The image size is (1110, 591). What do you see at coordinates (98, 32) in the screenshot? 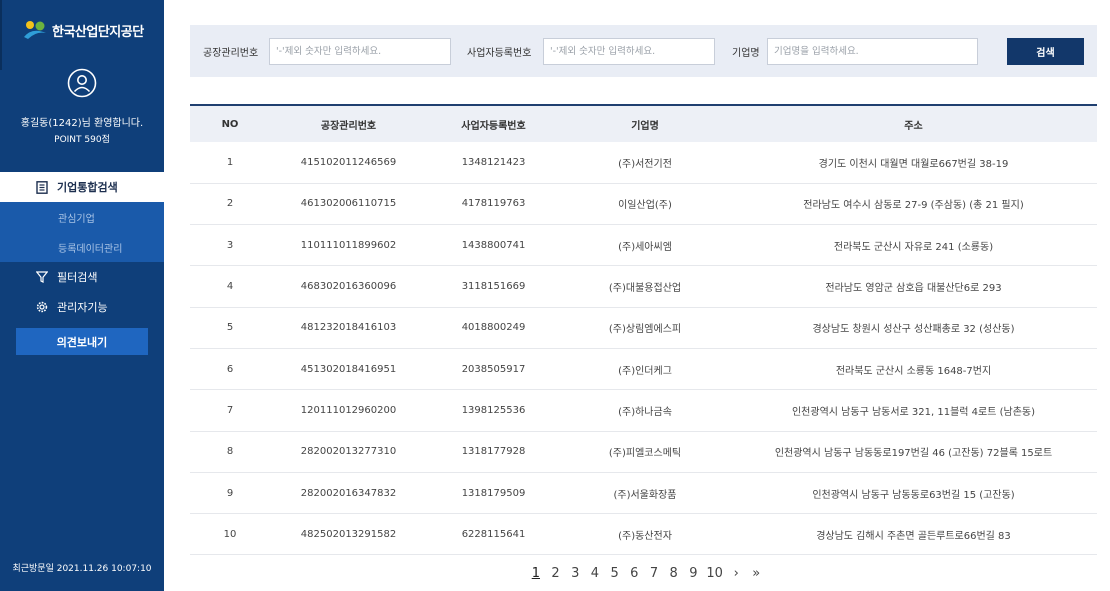
I see `logo-text: 한국산업단지공단` at bounding box center [98, 32].